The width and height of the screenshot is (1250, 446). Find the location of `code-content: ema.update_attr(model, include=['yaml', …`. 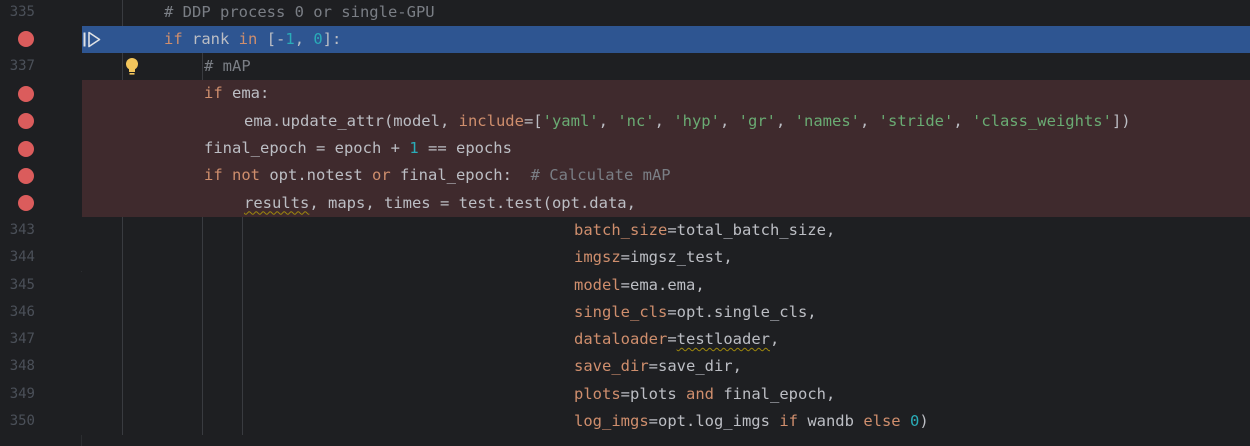

code-content: ema.update_attr(model, include=['yaml', … is located at coordinates (666, 121).